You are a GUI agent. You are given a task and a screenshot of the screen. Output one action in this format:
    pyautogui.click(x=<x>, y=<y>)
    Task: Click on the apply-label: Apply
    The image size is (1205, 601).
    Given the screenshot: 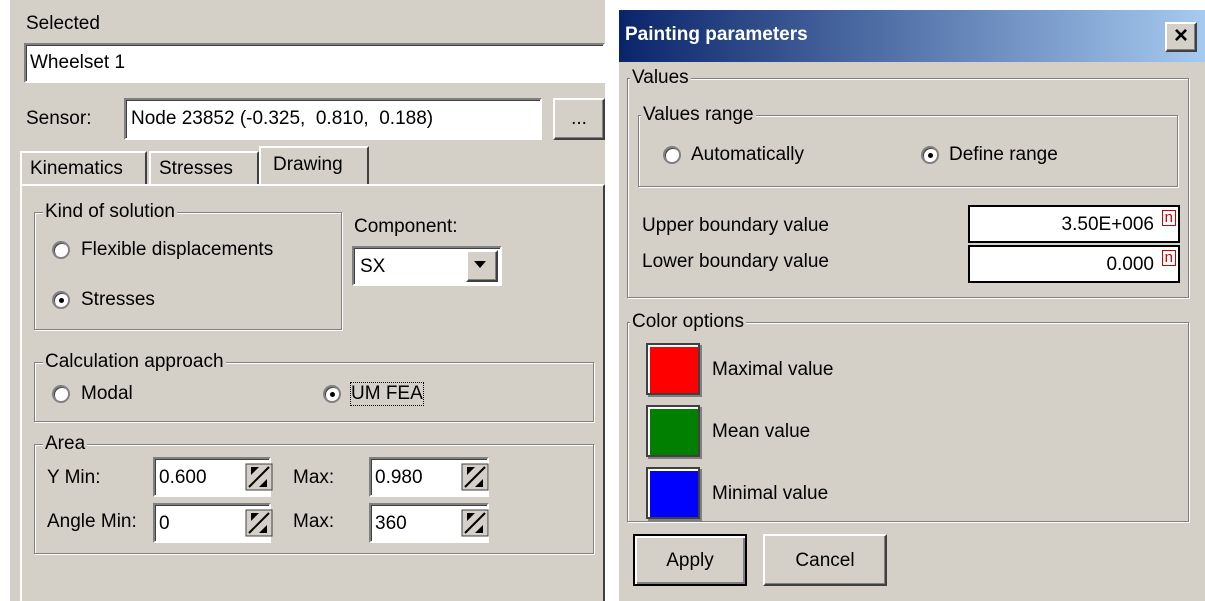 What is the action you would take?
    pyautogui.click(x=690, y=560)
    